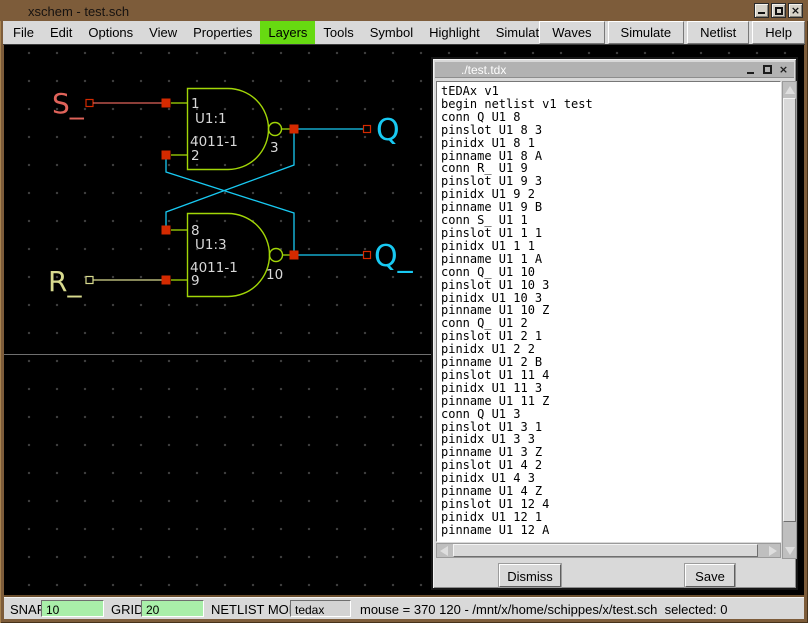 This screenshot has height=623, width=808. I want to click on net-q: Q, so click(381, 130).